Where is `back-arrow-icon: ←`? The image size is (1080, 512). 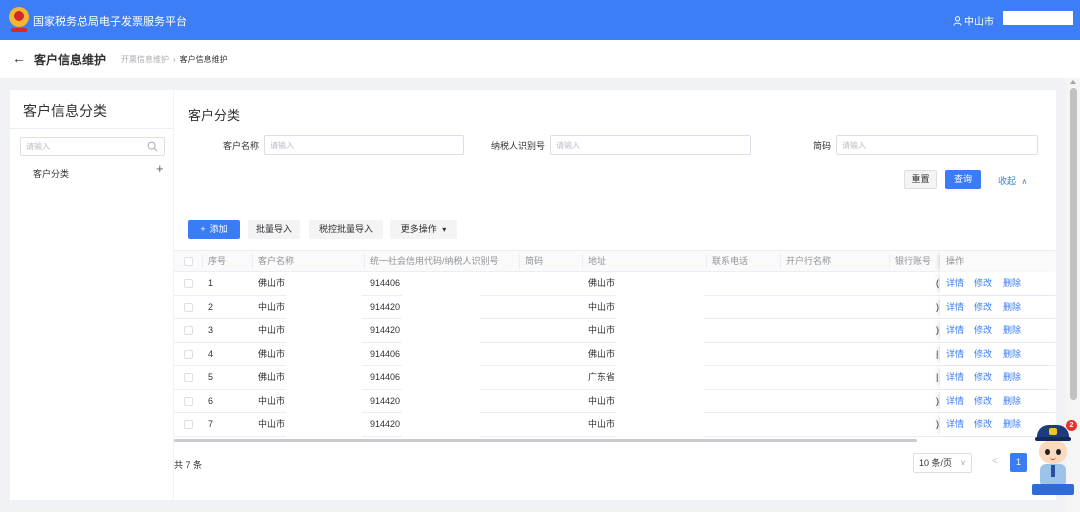 back-arrow-icon: ← is located at coordinates (19, 58).